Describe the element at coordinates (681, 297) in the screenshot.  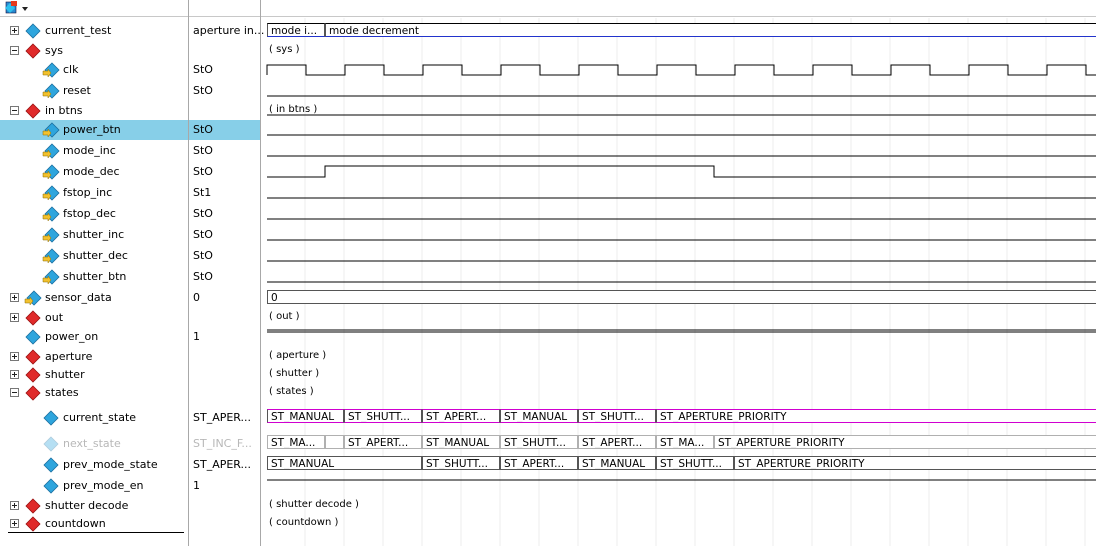
I see `bus-segment: 0` at that location.